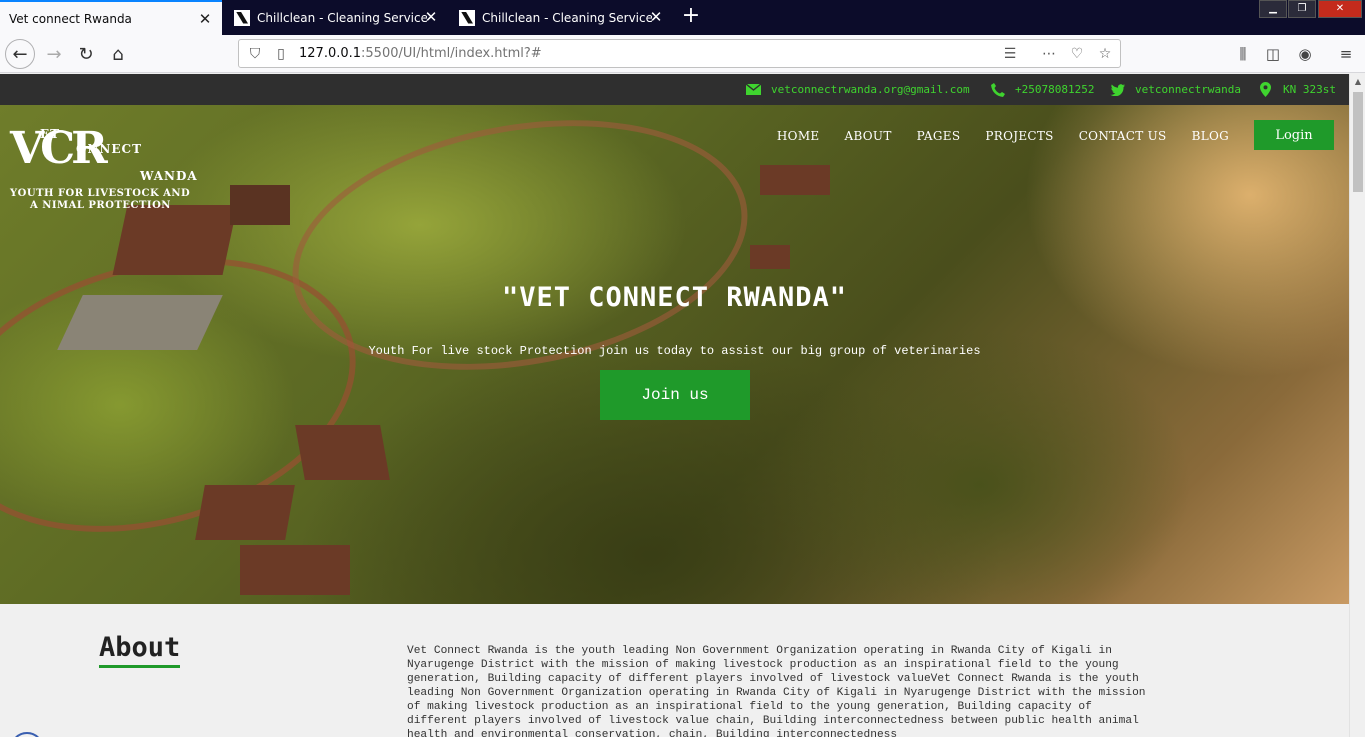 Image resolution: width=1365 pixels, height=737 pixels. I want to click on account-icon: ◉, so click(1305, 54).